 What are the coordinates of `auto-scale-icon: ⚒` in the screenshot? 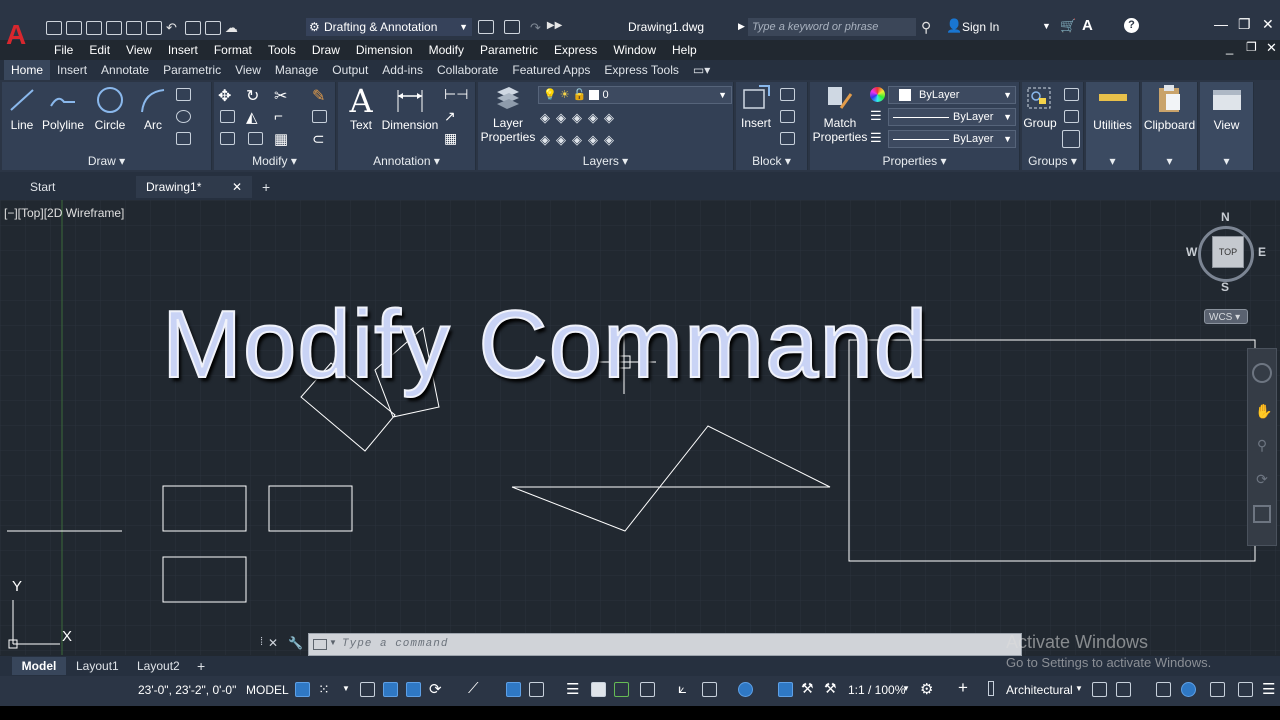 It's located at (807, 688).